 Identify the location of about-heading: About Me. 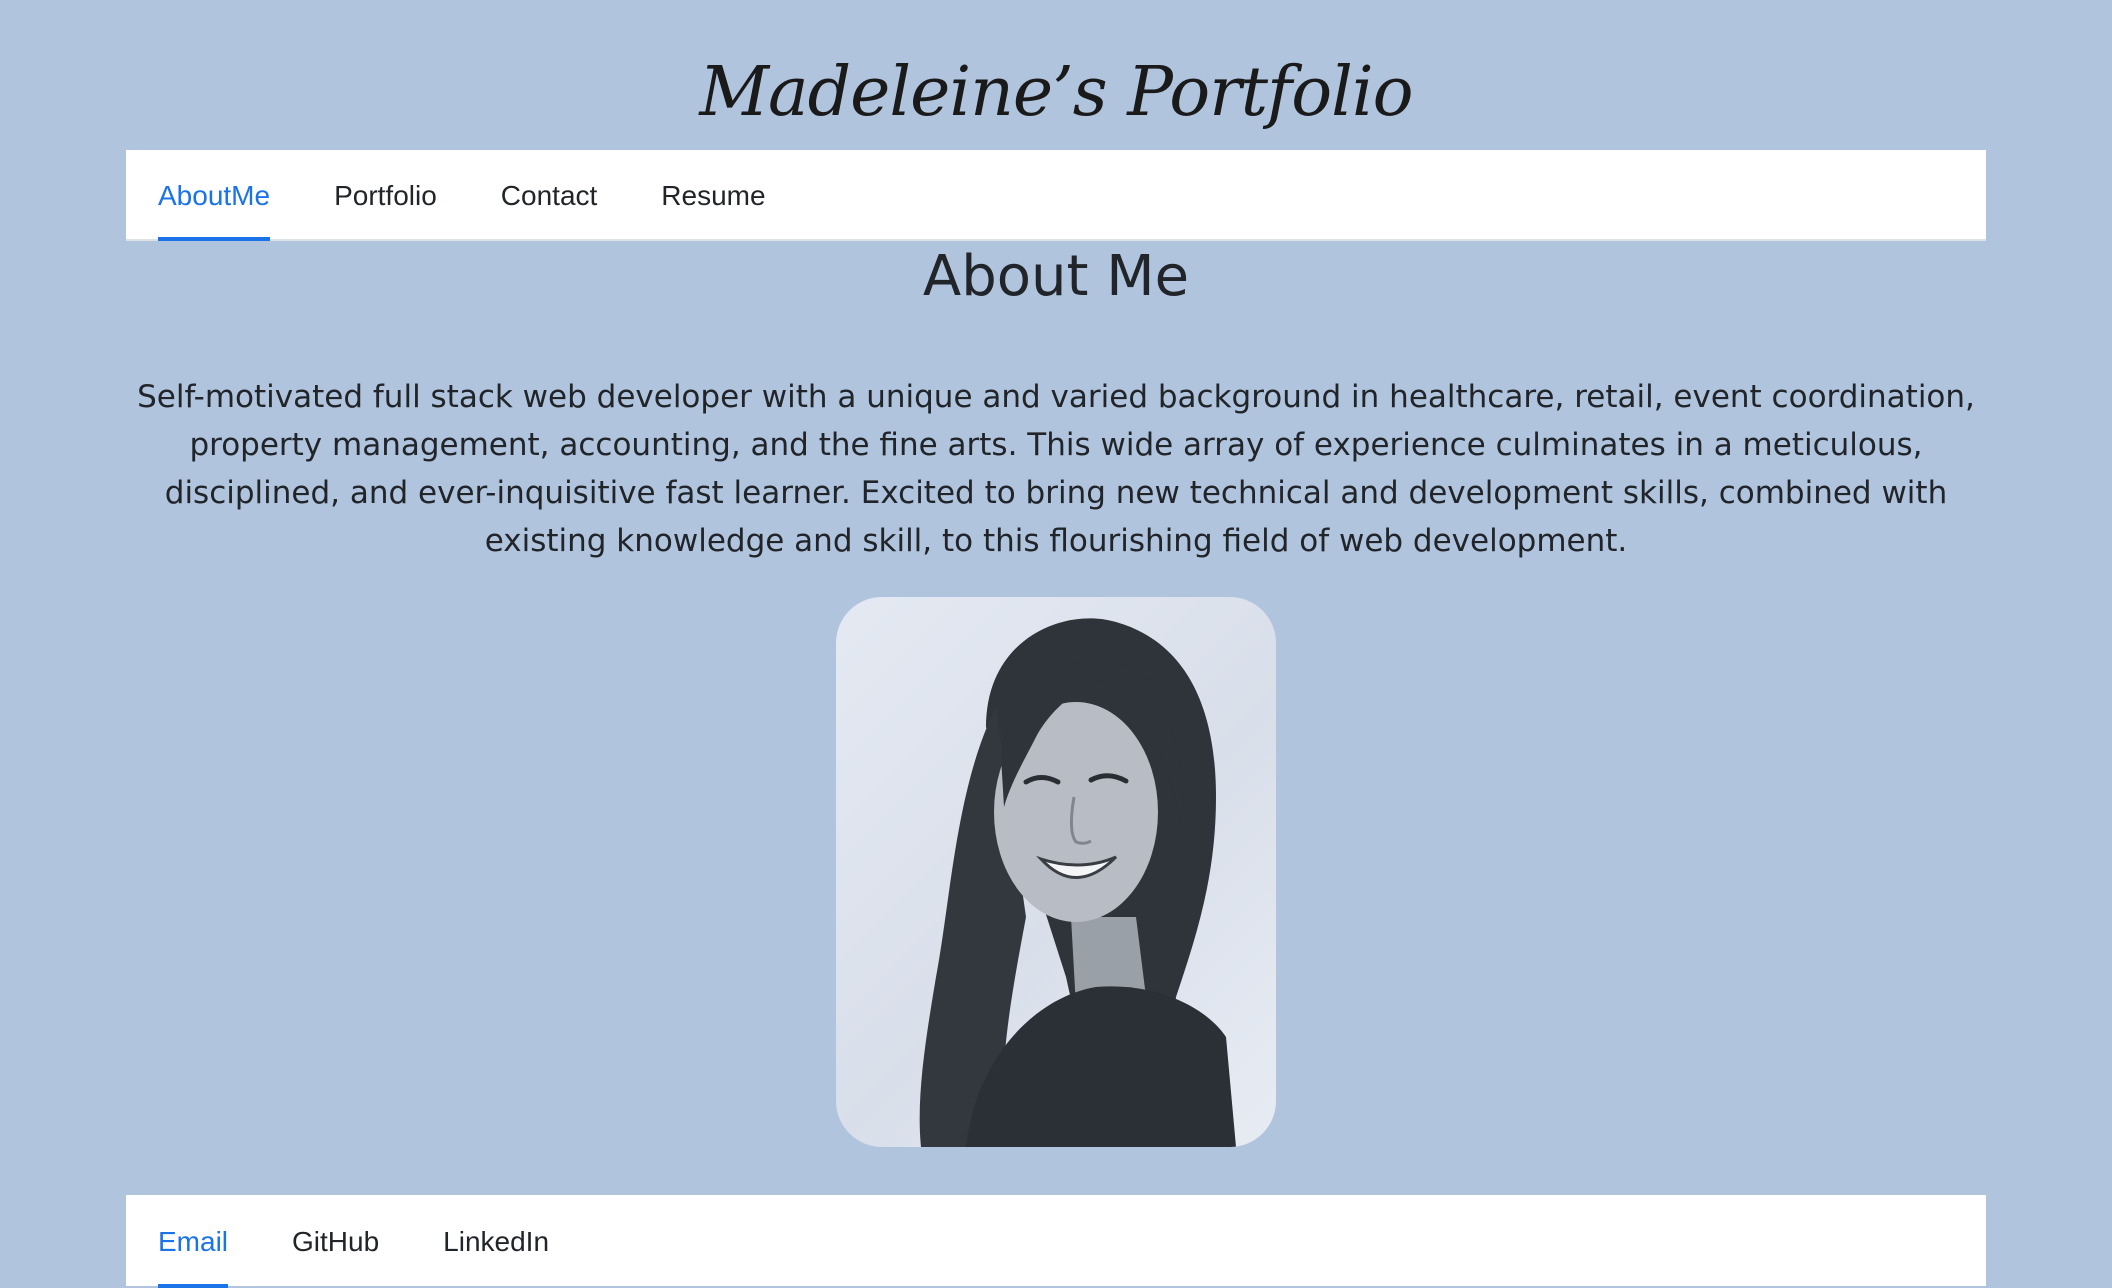
(1056, 276).